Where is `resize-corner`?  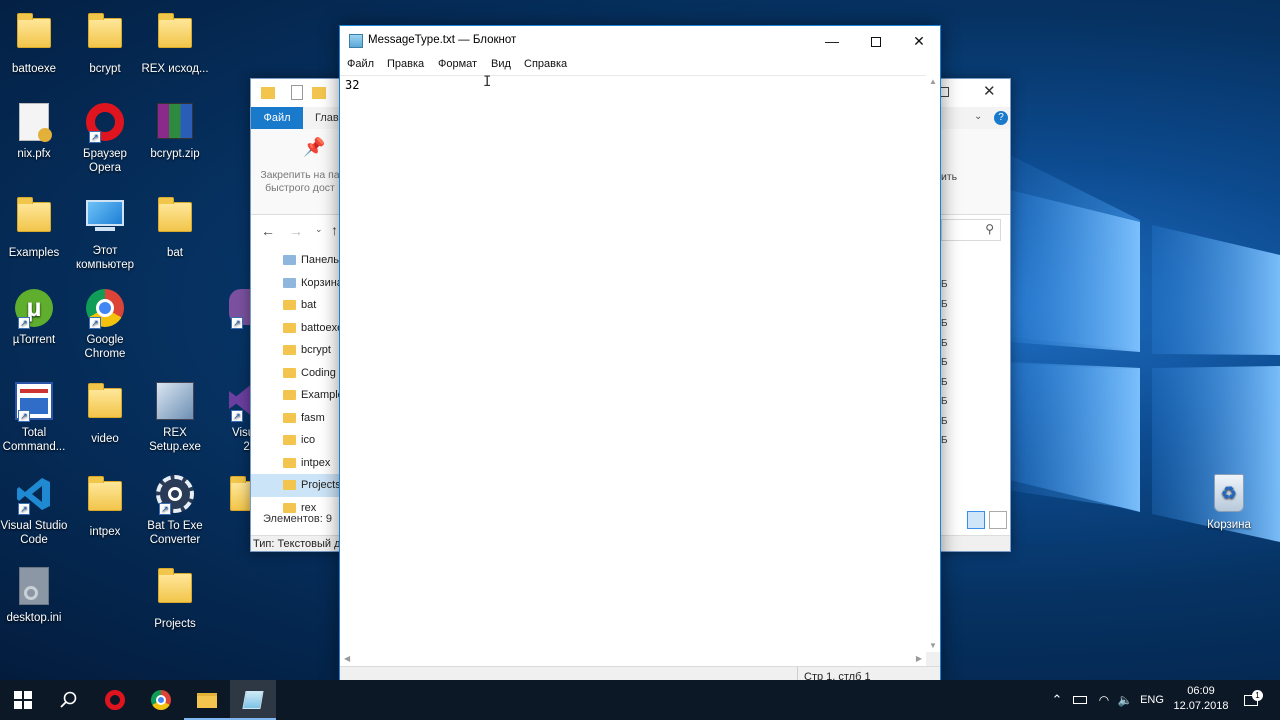 resize-corner is located at coordinates (933, 659).